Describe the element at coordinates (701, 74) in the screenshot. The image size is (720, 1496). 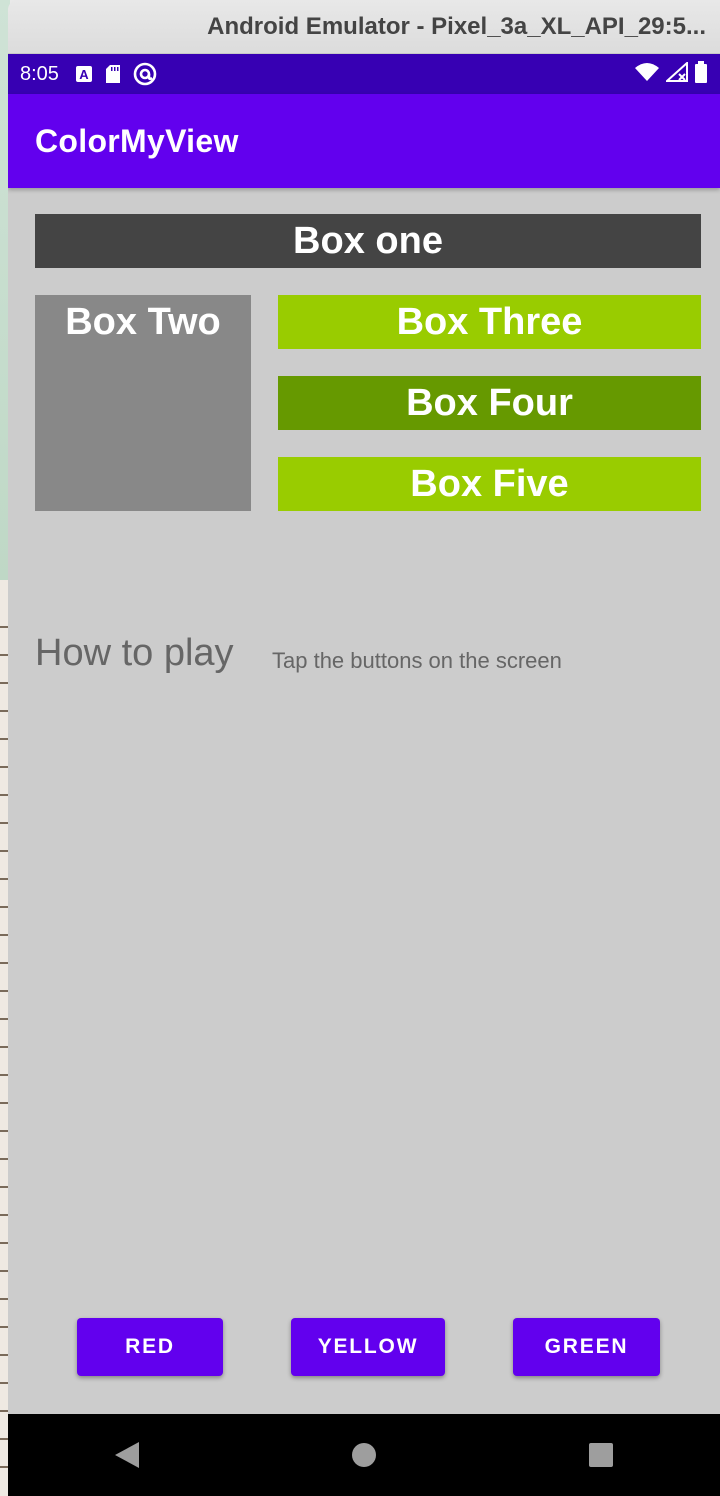
I see `battery-icon` at that location.